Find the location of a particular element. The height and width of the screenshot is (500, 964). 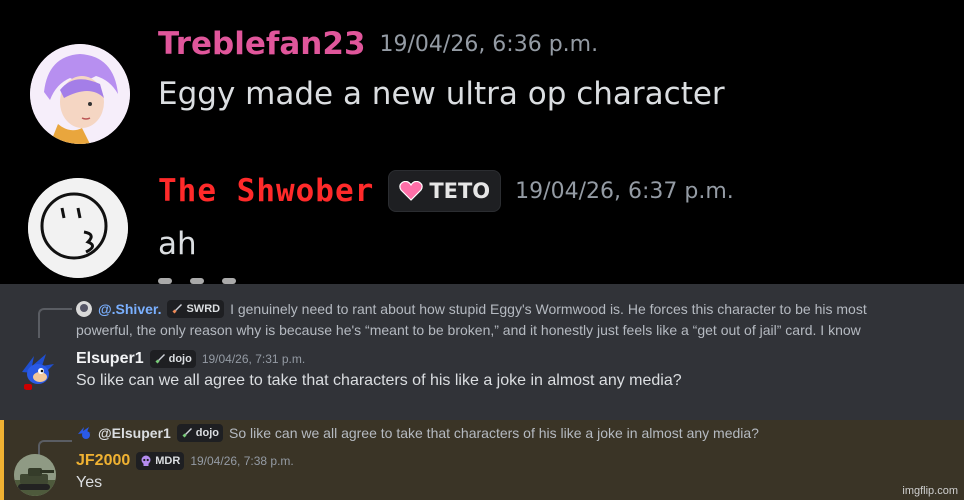

server-tag: TETO is located at coordinates (445, 191).